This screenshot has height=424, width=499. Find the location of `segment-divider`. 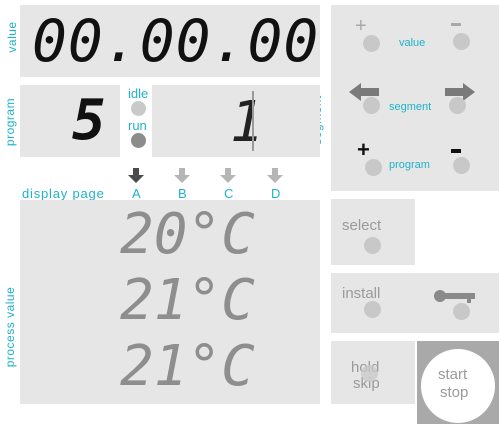

segment-divider is located at coordinates (253, 121).